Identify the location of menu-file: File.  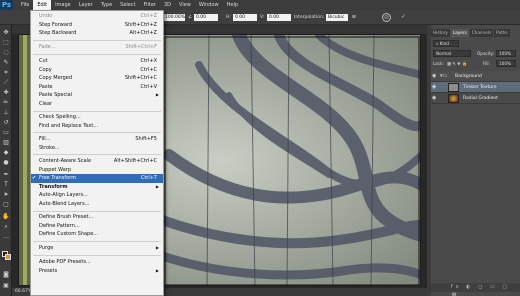
(25, 5).